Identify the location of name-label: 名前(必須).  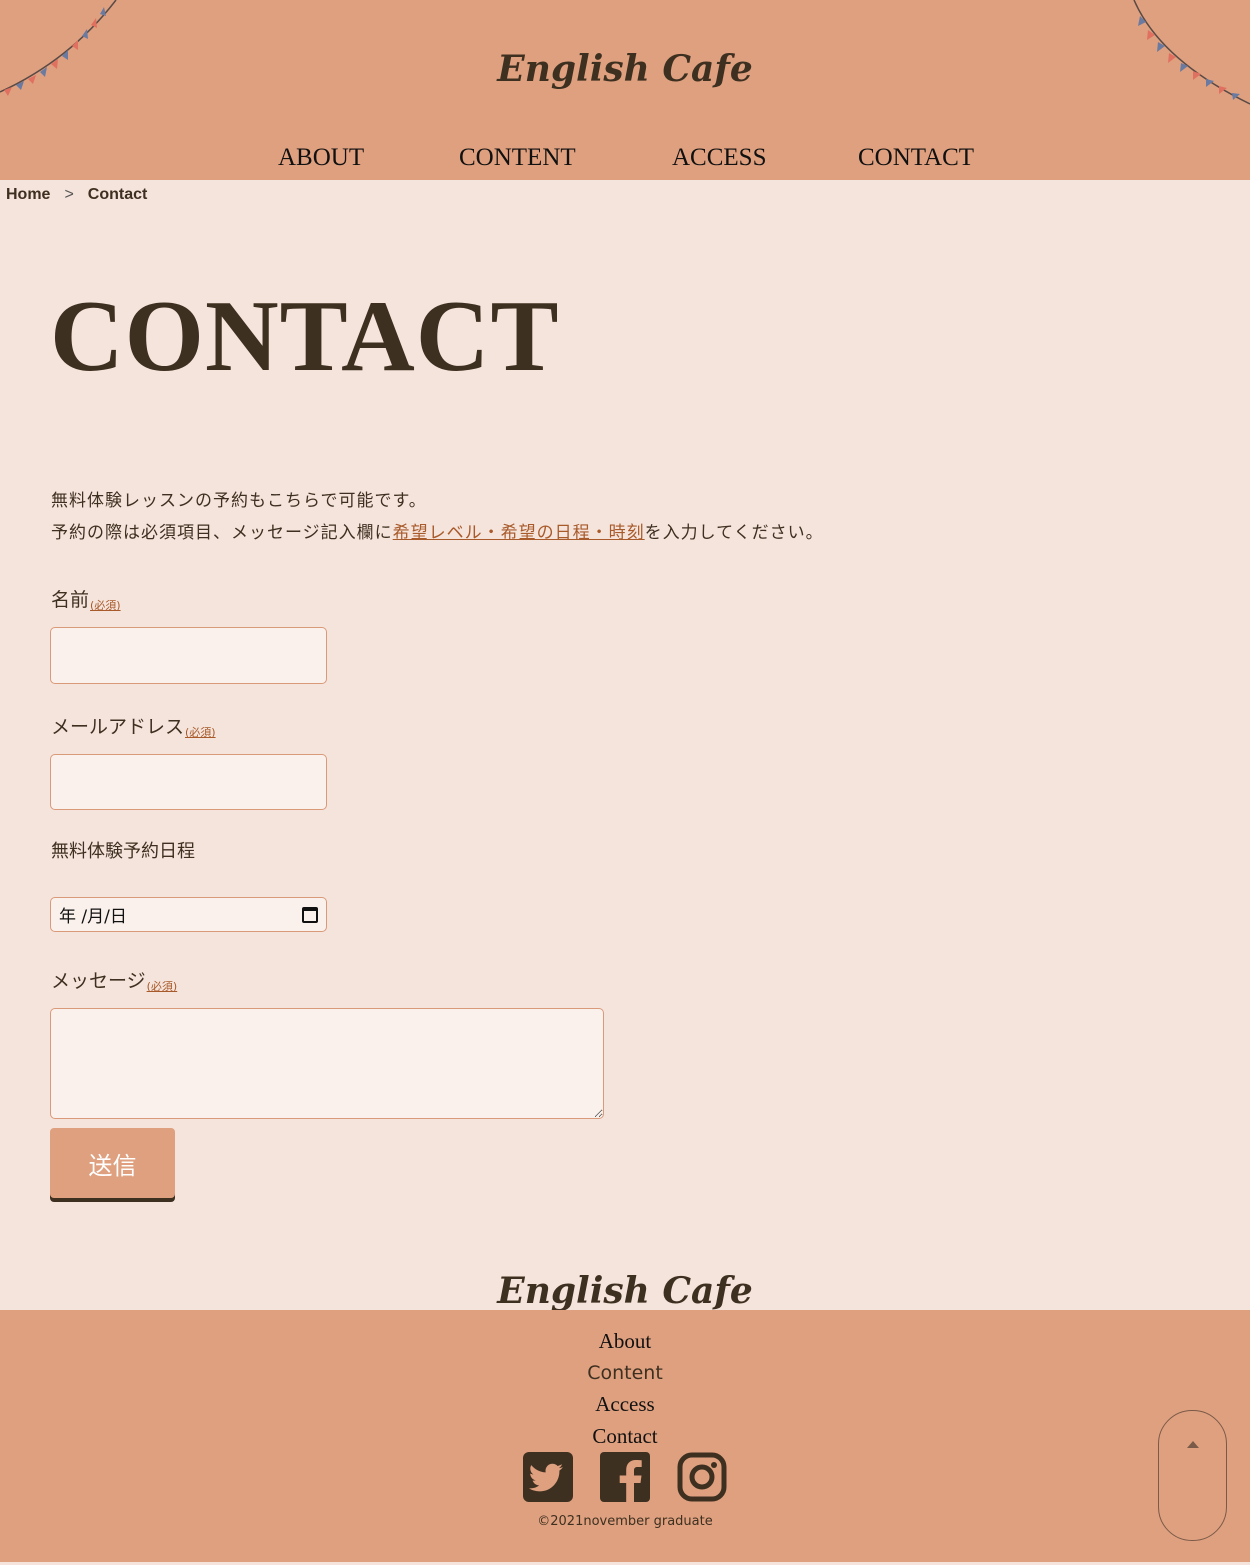
(86, 599).